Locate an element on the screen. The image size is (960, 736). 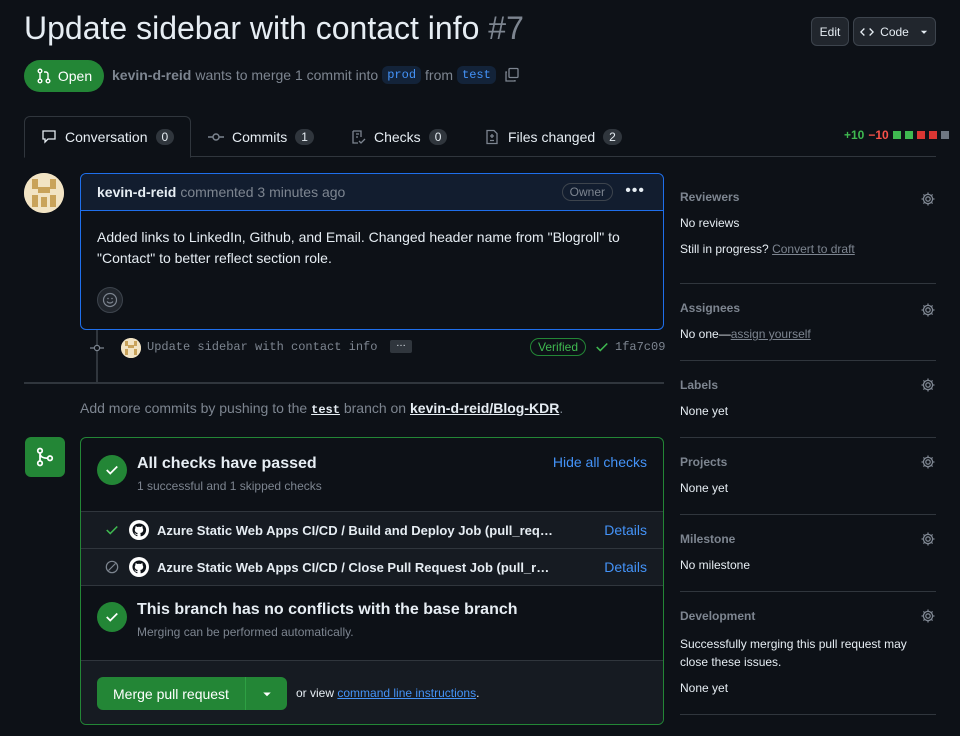
tab-checks: Checks 0 is located at coordinates (398, 136).